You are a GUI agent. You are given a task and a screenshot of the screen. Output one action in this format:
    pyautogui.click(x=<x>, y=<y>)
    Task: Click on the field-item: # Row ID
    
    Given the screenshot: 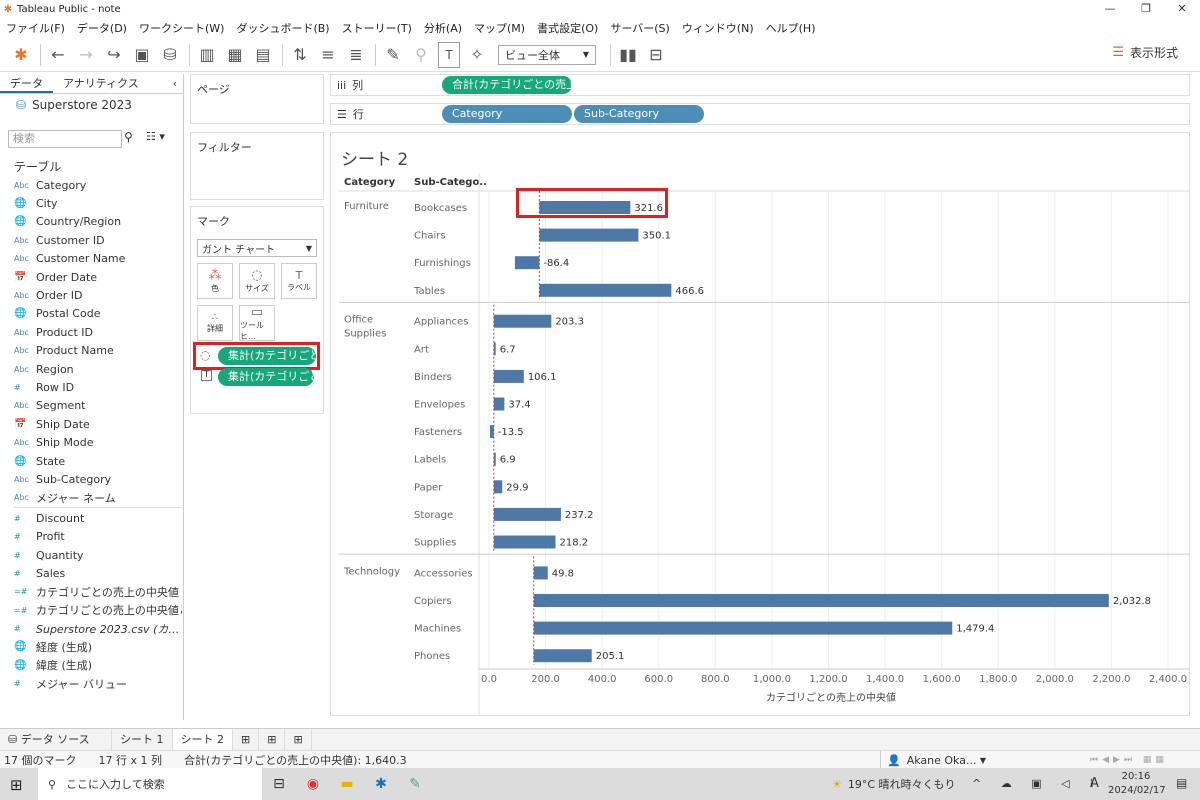 What is the action you would take?
    pyautogui.click(x=98, y=387)
    